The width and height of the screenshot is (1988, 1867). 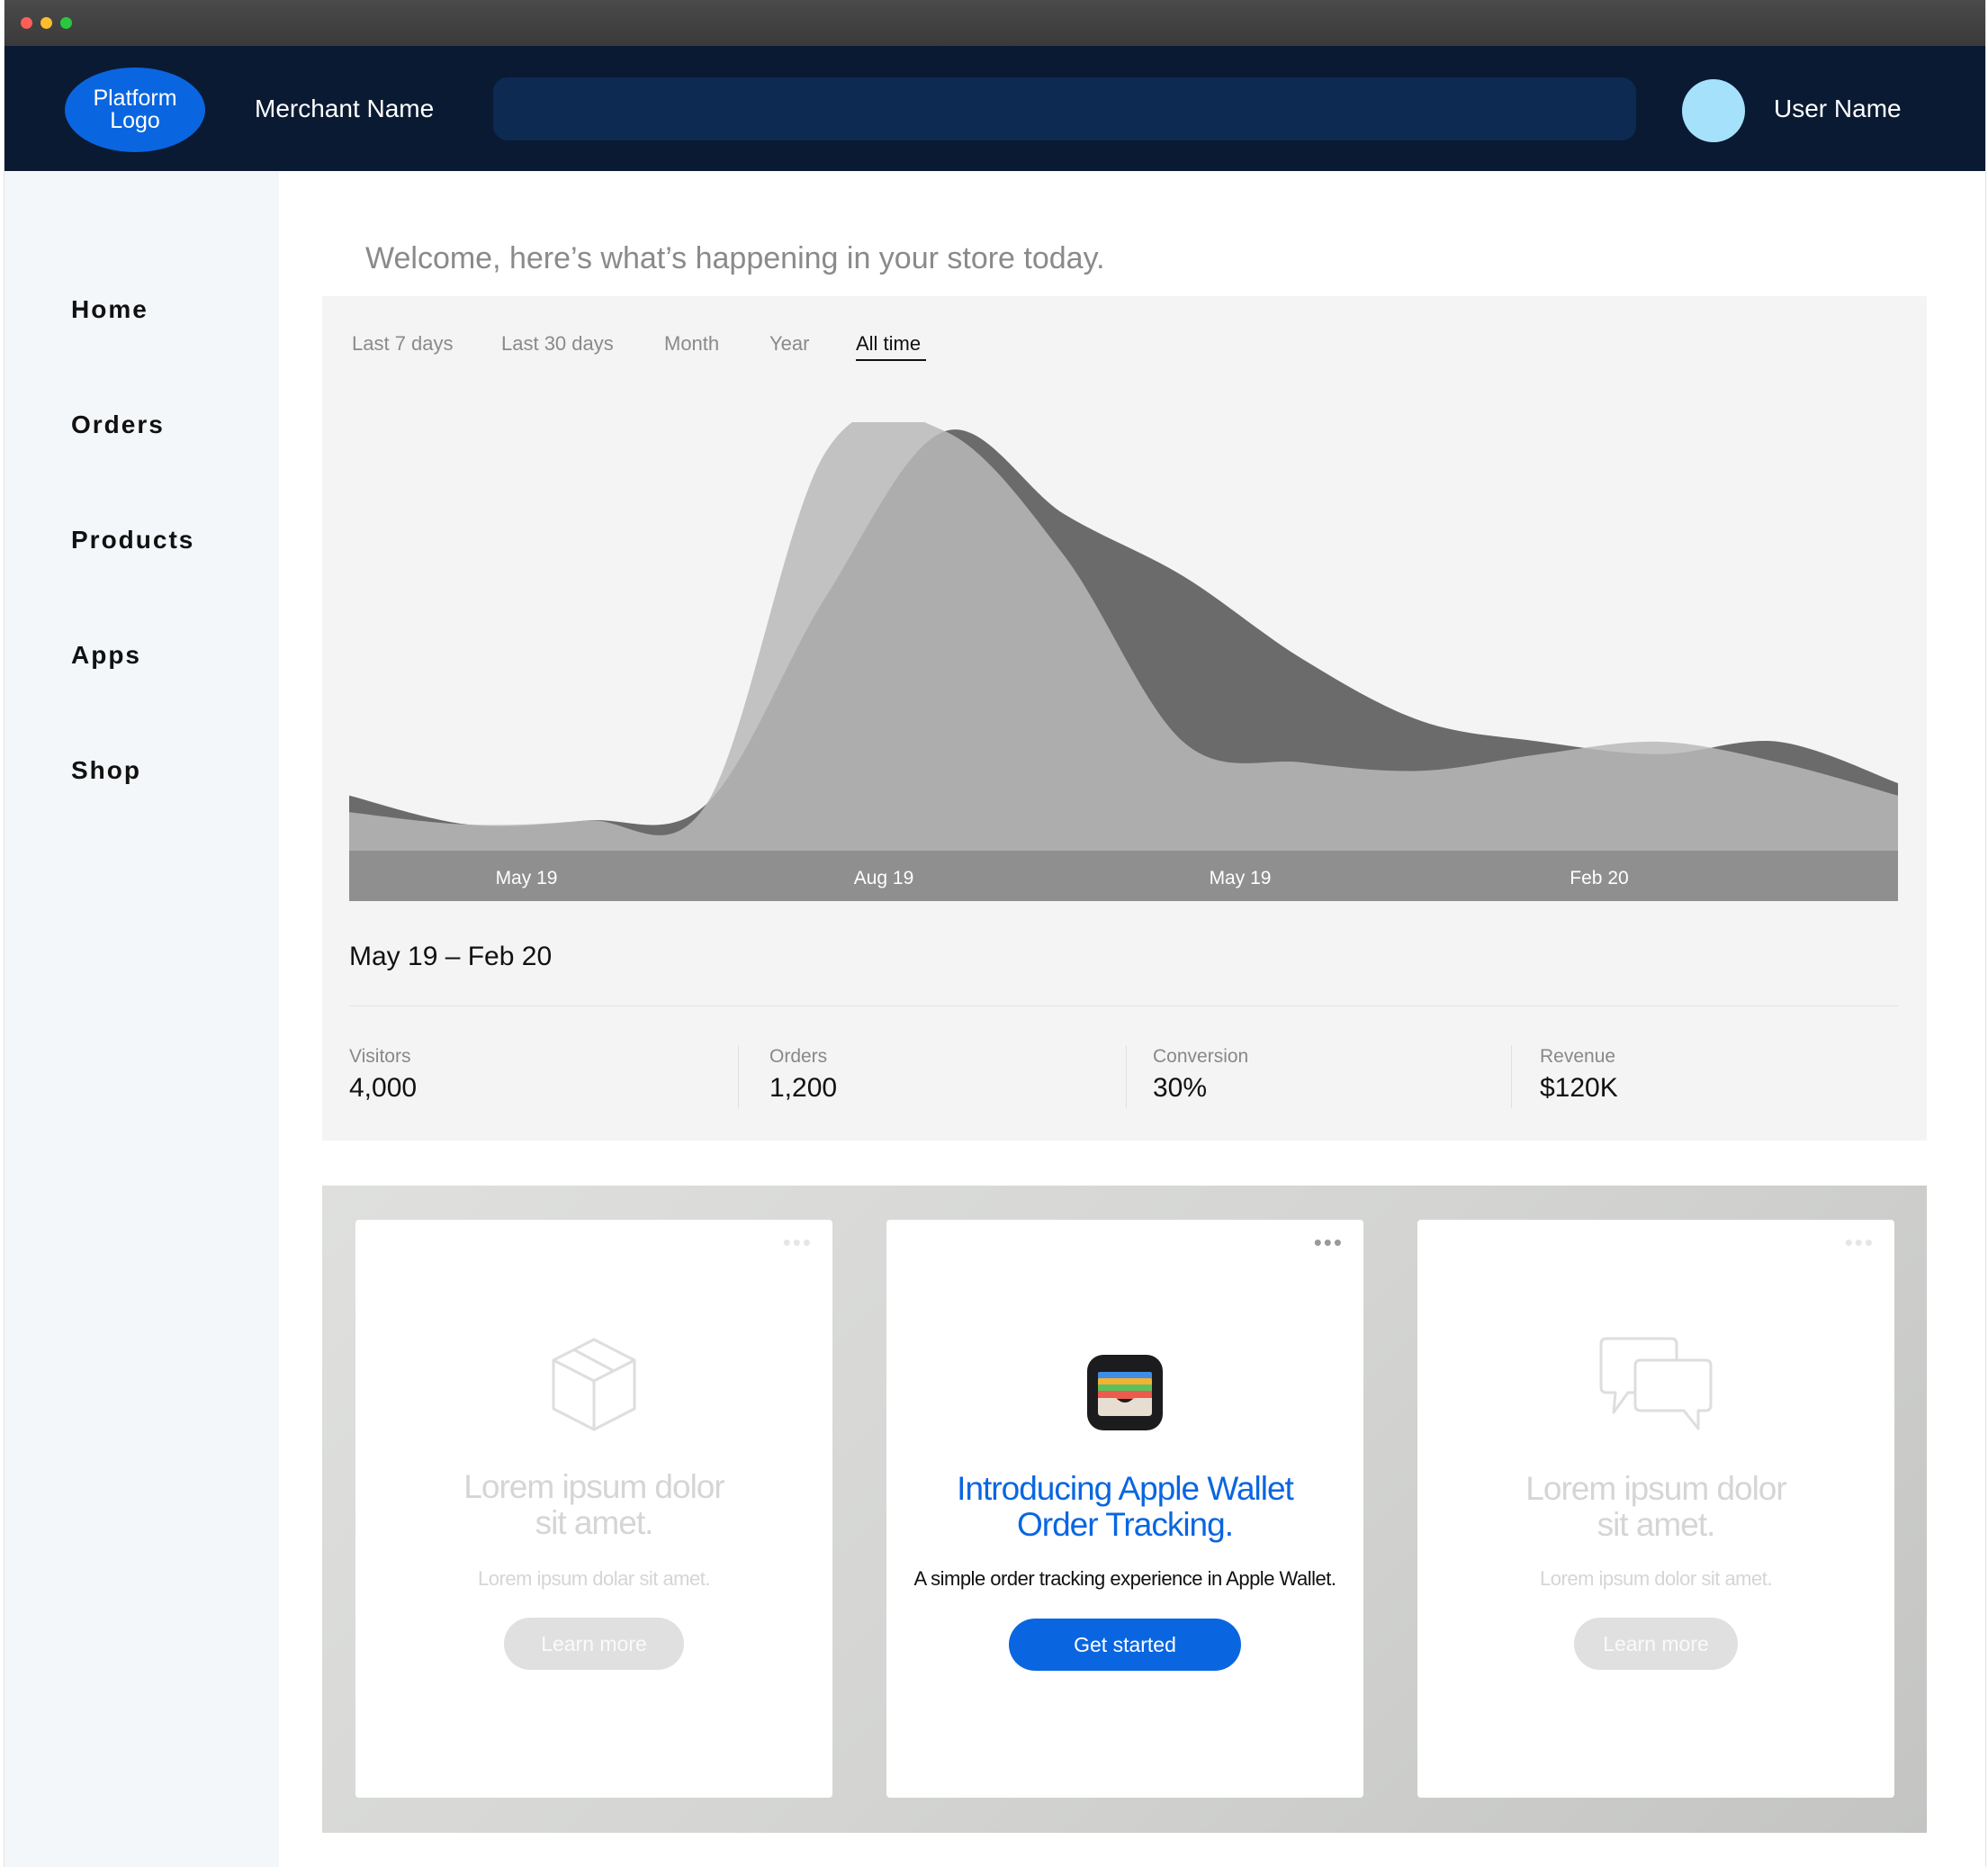 What do you see at coordinates (1064, 109) in the screenshot?
I see `search-input` at bounding box center [1064, 109].